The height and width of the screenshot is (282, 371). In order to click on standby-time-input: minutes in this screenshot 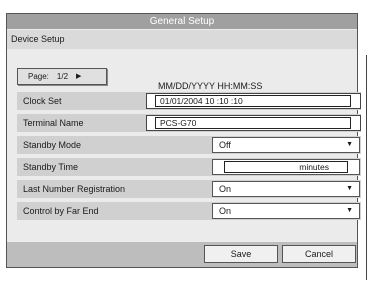, I will do `click(286, 167)`.